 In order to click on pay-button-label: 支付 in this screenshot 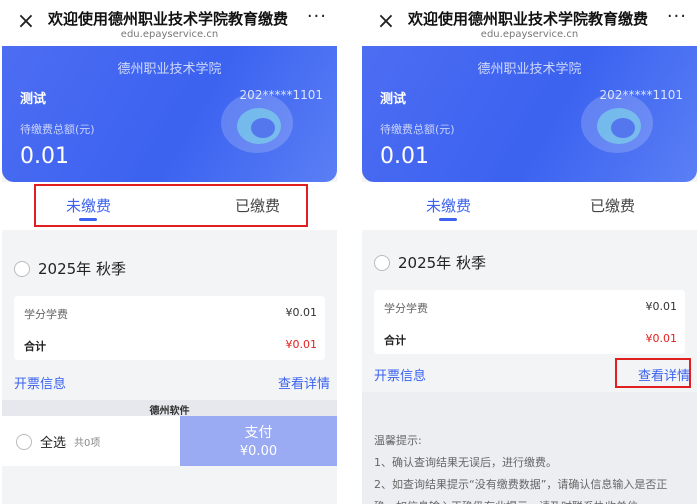, I will do `click(258, 433)`.